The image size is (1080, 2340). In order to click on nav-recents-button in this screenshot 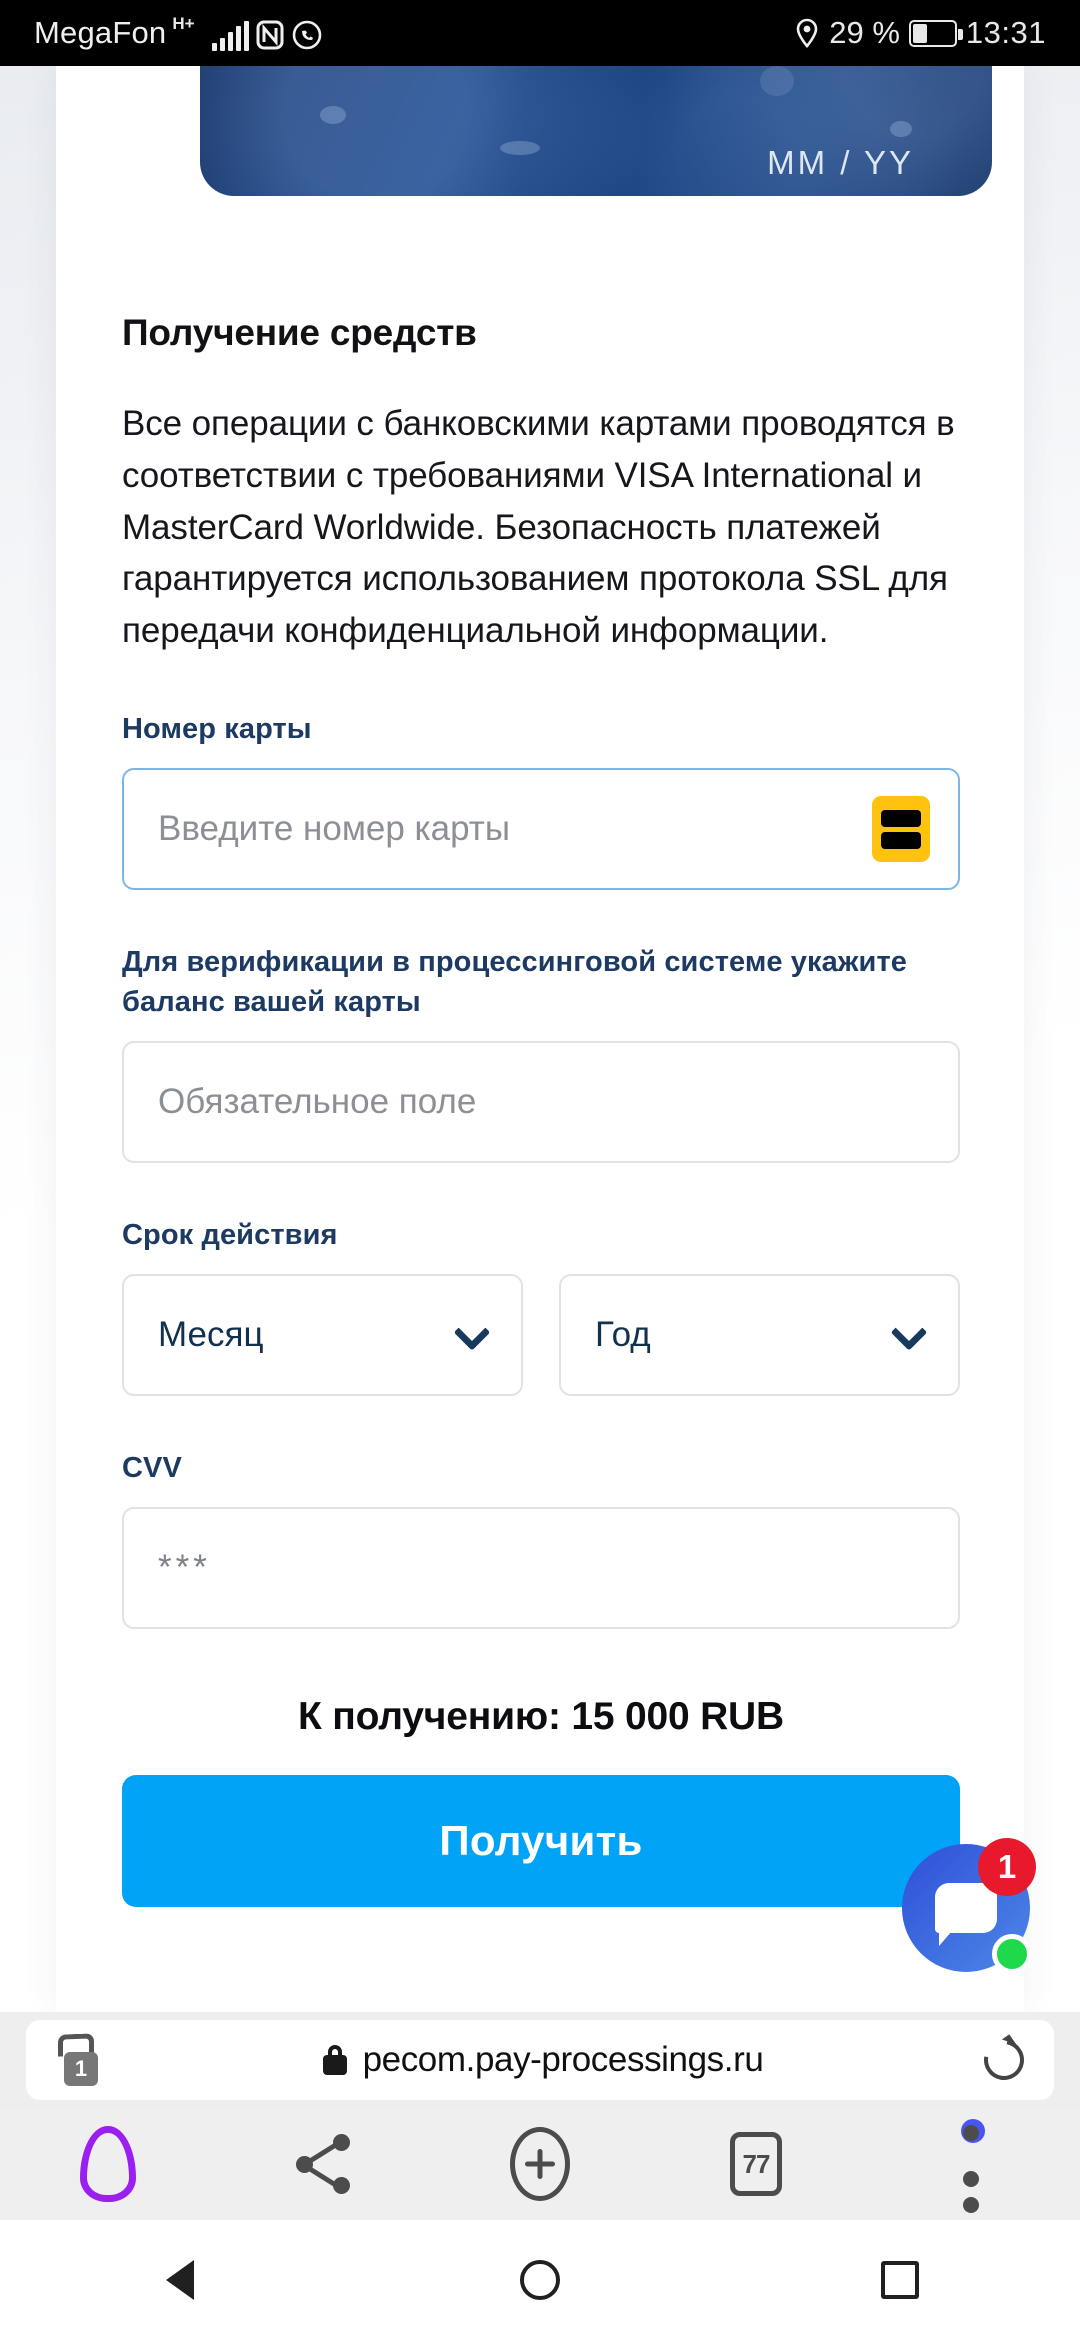, I will do `click(900, 2280)`.